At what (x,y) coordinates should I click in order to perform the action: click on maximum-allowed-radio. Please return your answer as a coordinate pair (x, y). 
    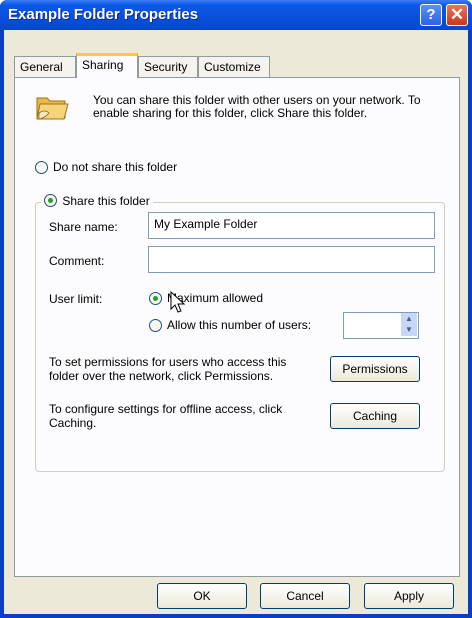
    Looking at the image, I should click on (155, 298).